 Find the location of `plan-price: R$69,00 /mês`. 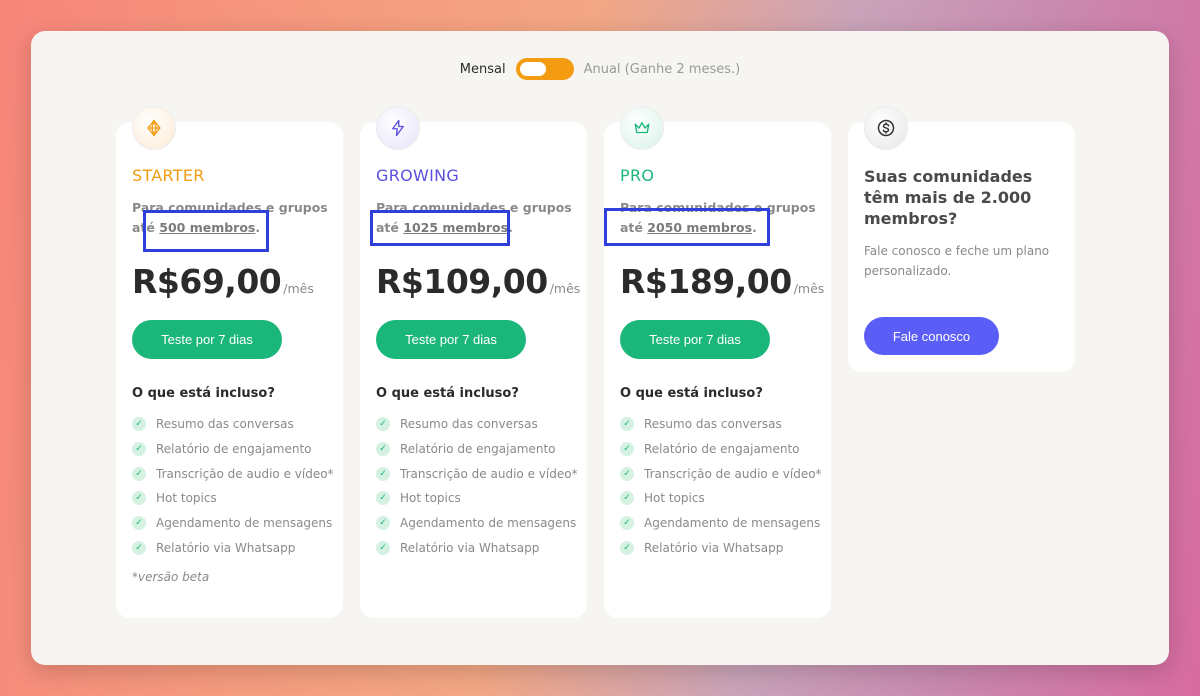

plan-price: R$69,00 /mês is located at coordinates (223, 281).